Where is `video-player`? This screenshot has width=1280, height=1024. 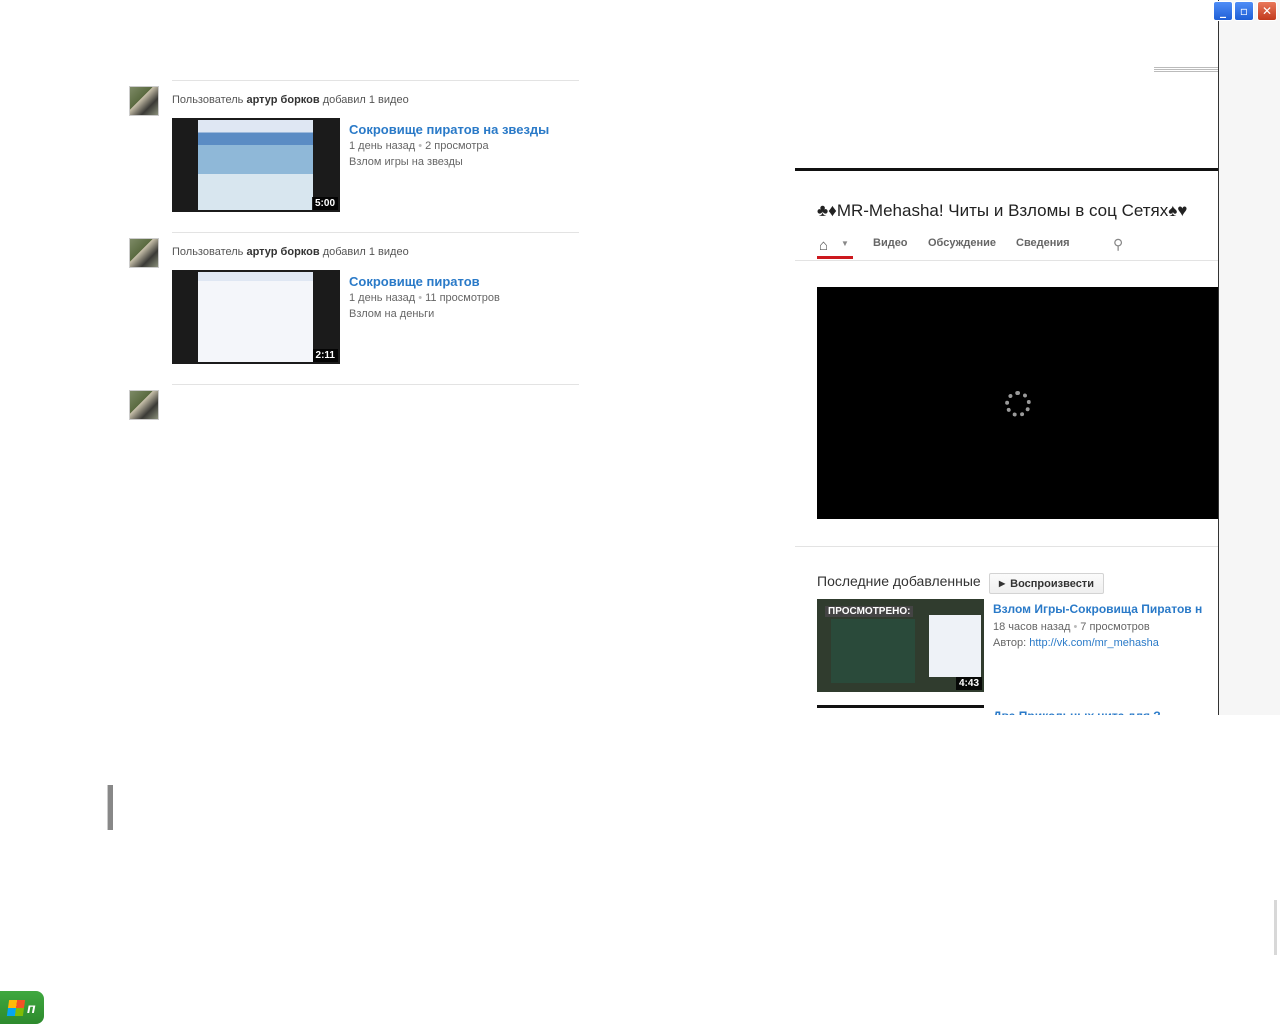 video-player is located at coordinates (1017, 403).